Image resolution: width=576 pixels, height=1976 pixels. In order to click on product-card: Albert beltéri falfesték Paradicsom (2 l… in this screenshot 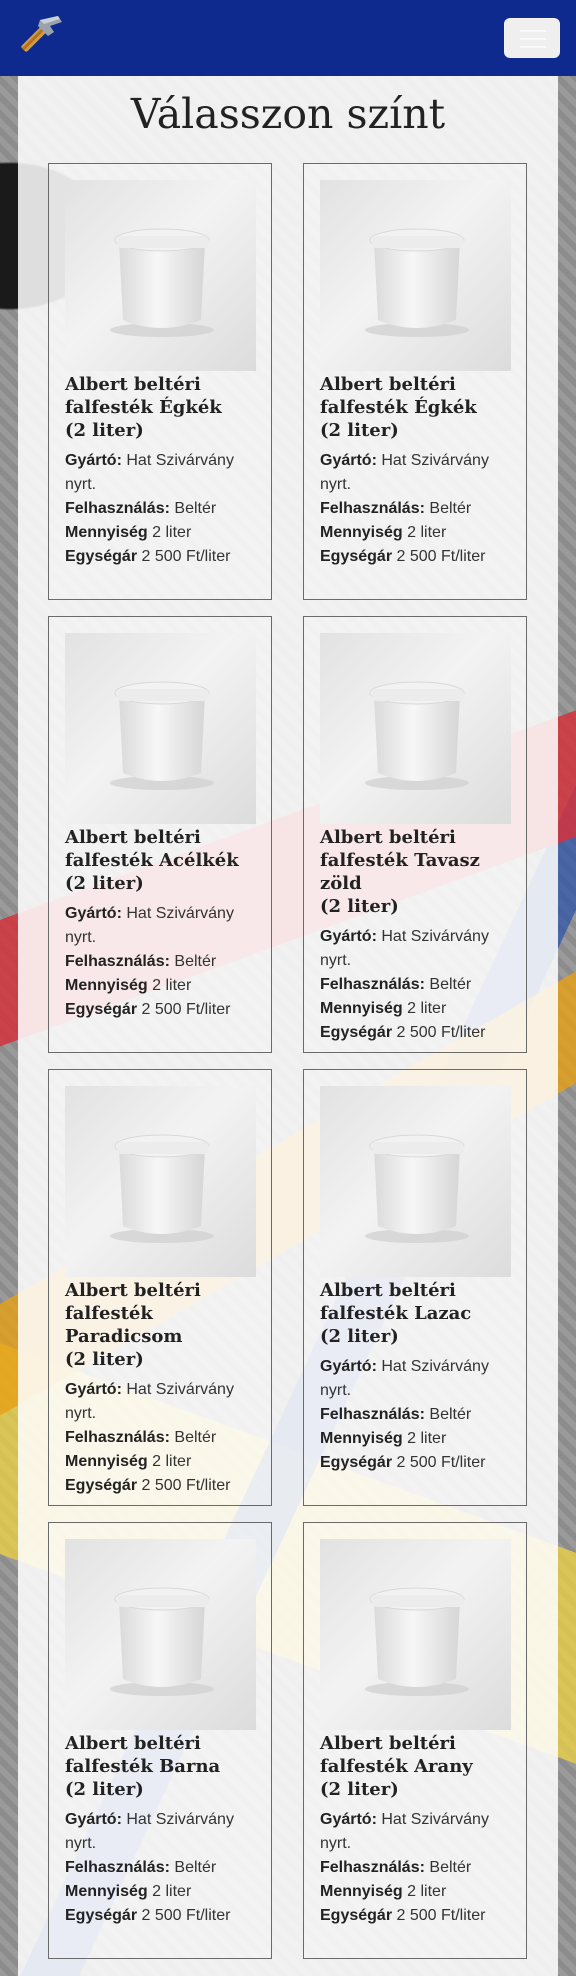, I will do `click(160, 1287)`.